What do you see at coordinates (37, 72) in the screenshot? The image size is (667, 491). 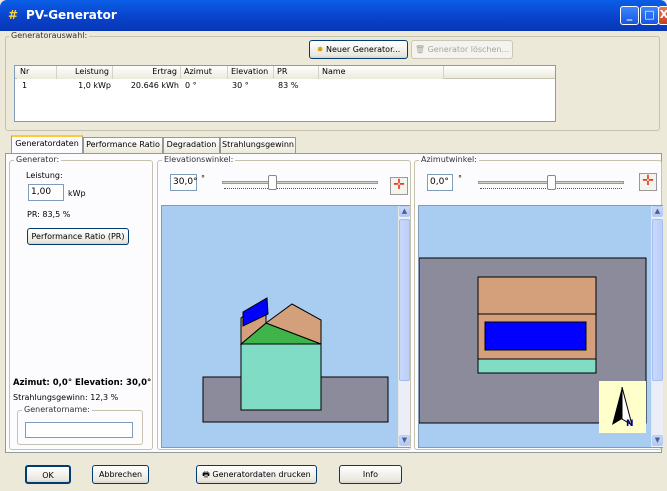 I see `column-header-nr: Nr` at bounding box center [37, 72].